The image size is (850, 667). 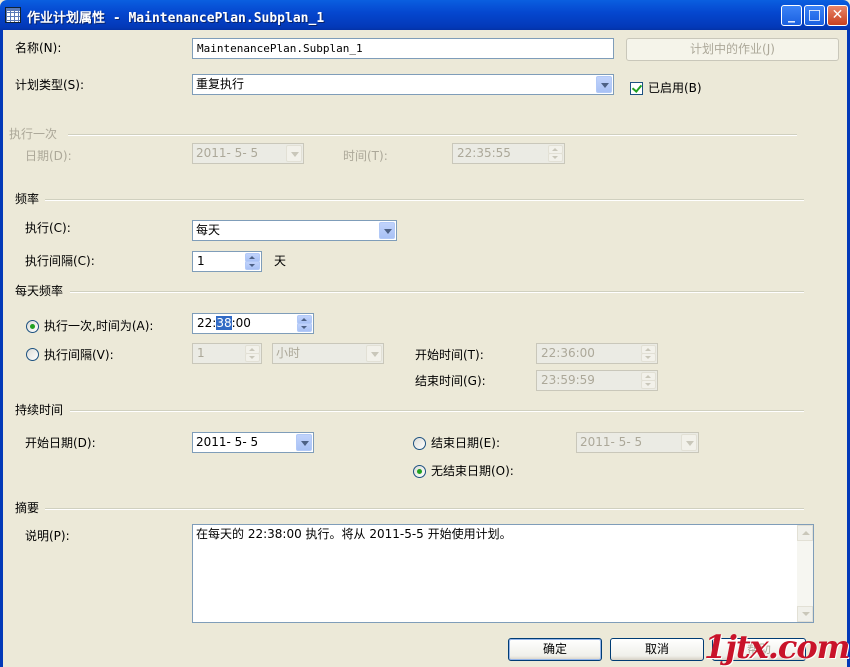 I want to click on recurs-every-input: 1, so click(x=227, y=261).